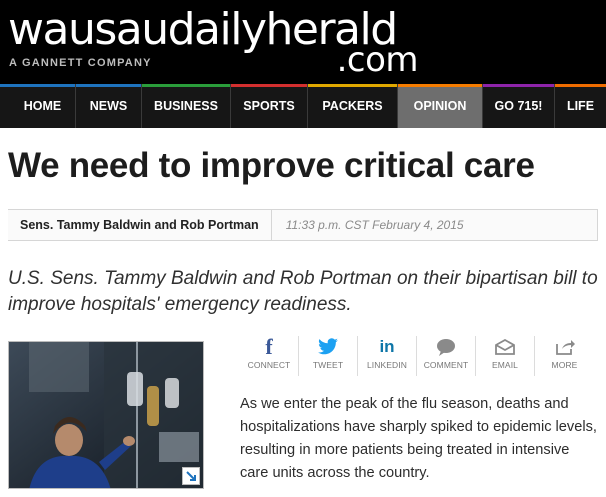  I want to click on email-icon, so click(505, 347).